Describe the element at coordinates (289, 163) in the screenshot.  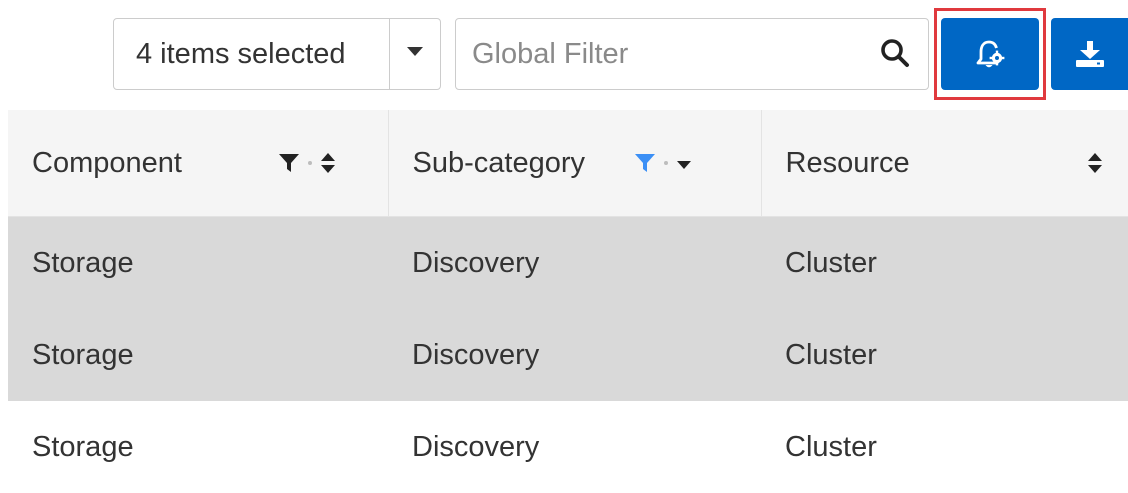
I see `filter-icon` at that location.